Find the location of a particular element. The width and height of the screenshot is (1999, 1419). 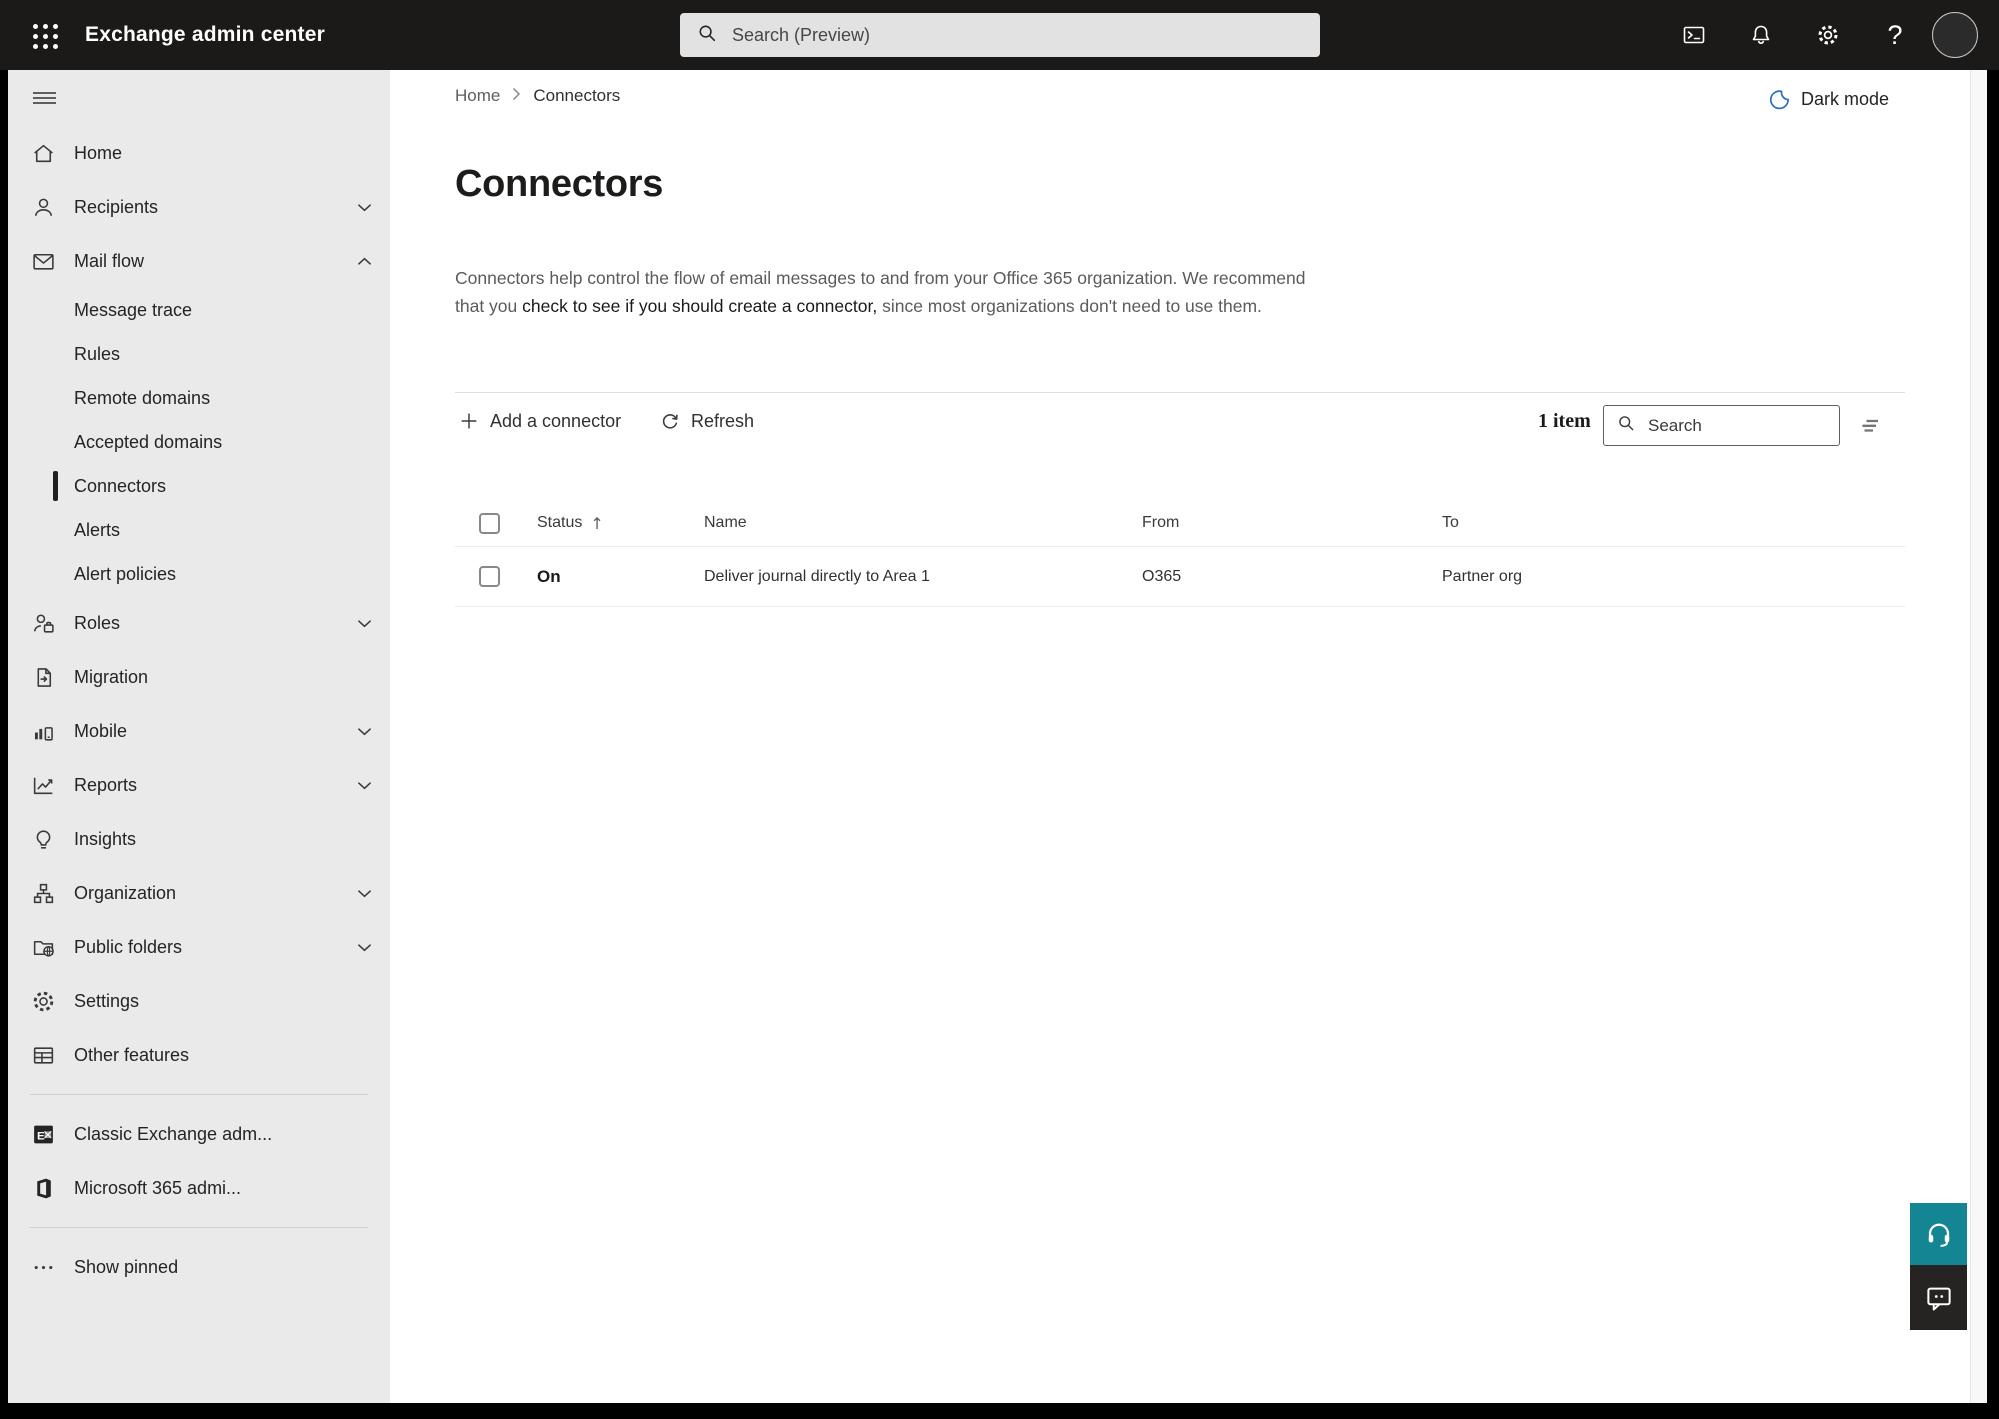

insights-icon is located at coordinates (43, 839).